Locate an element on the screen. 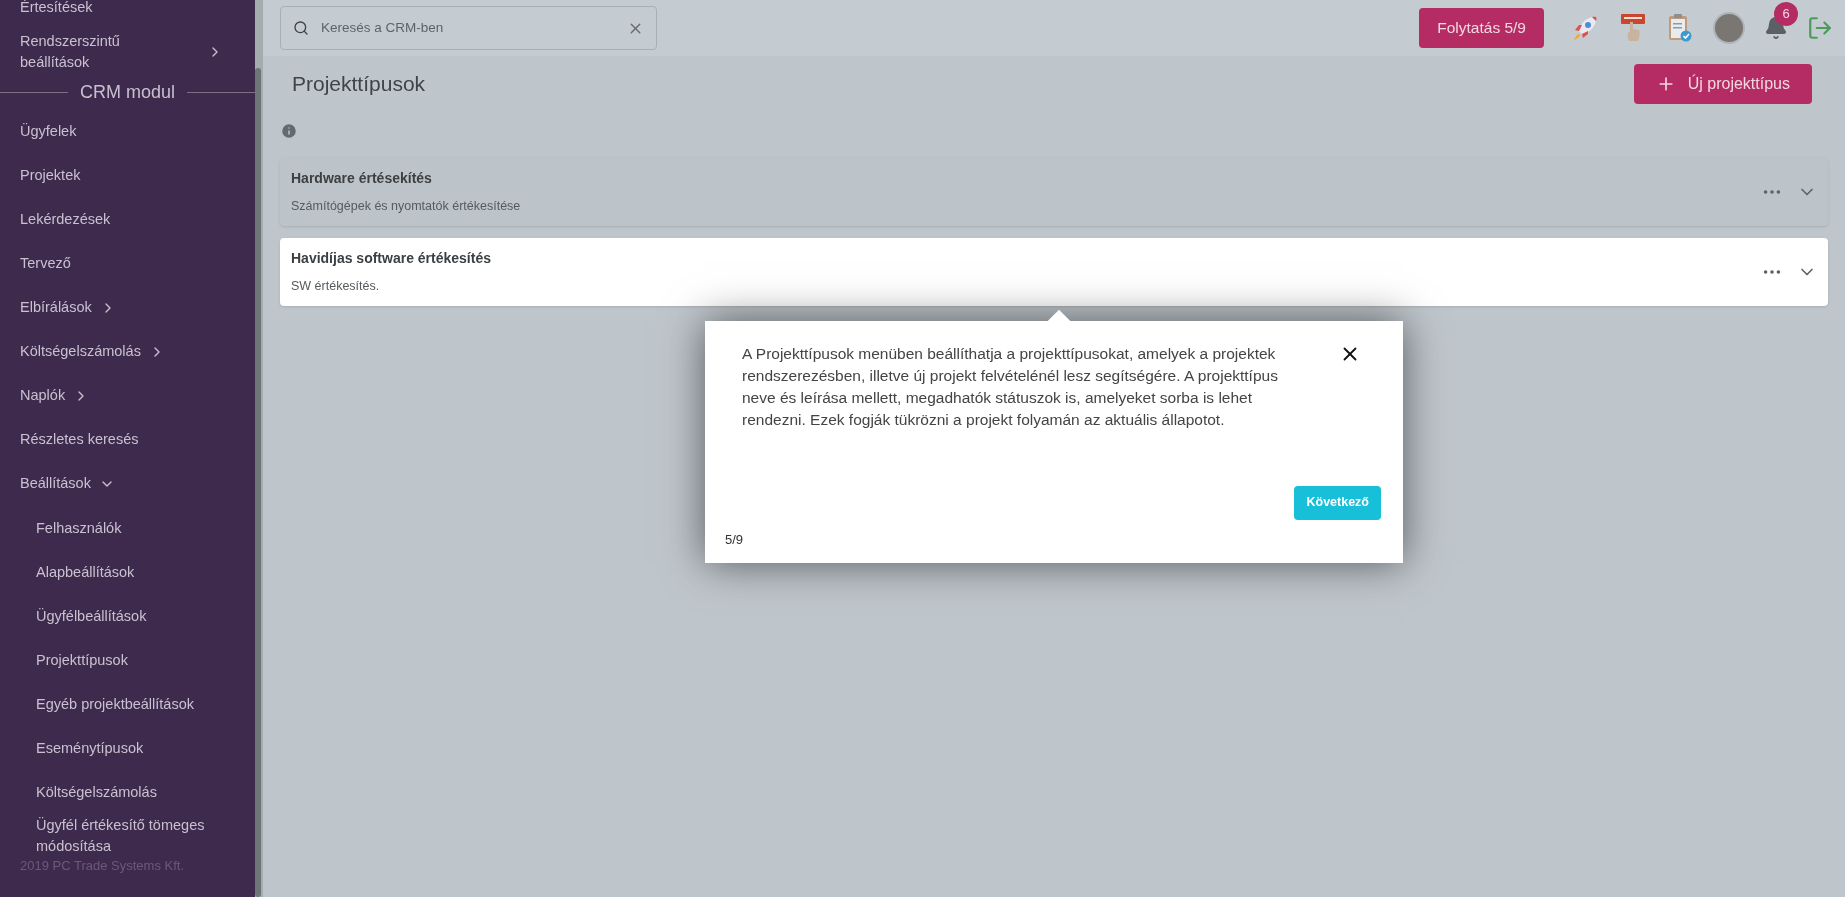  search-icon is located at coordinates (301, 28).